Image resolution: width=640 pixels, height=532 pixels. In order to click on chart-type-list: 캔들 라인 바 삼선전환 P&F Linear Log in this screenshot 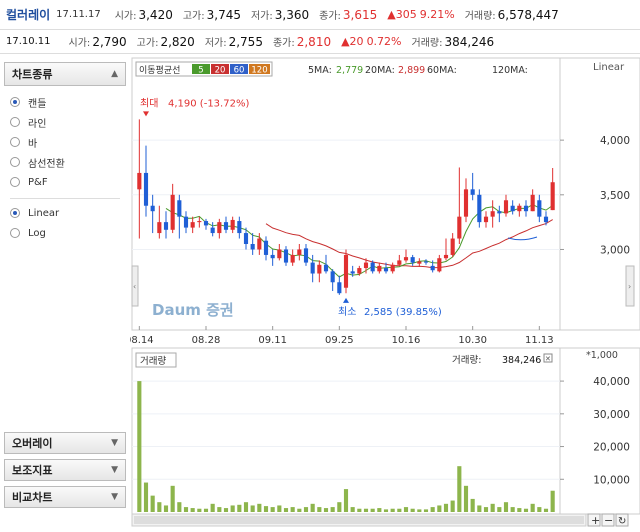, I will do `click(65, 164)`.